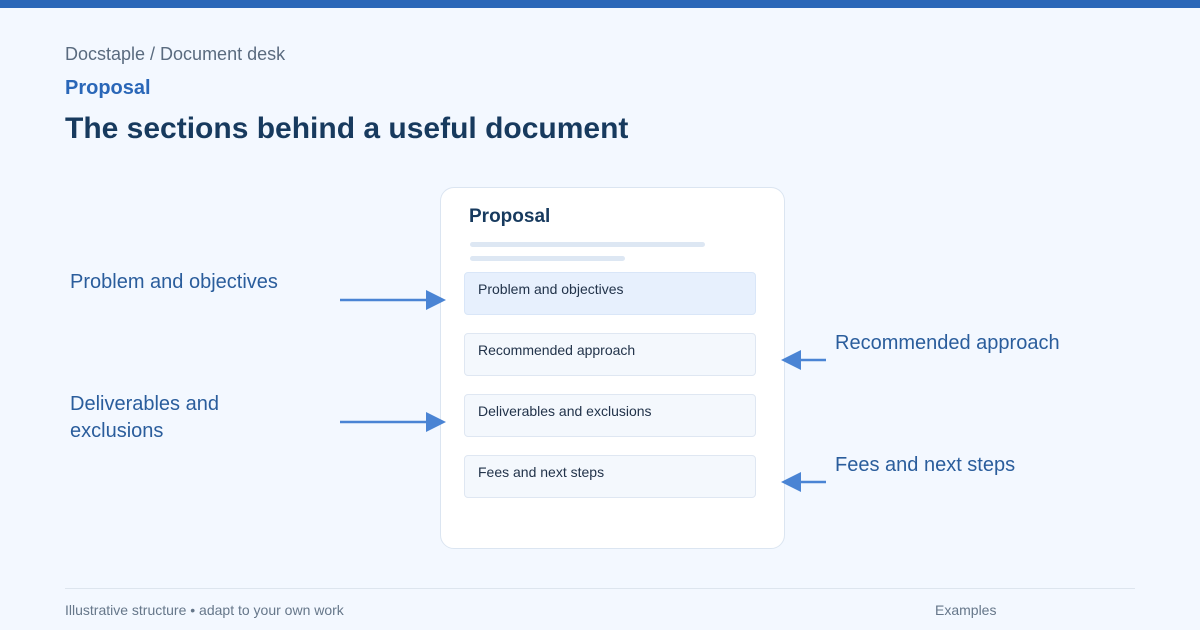  I want to click on section-label: Problem and objectives, so click(551, 289).